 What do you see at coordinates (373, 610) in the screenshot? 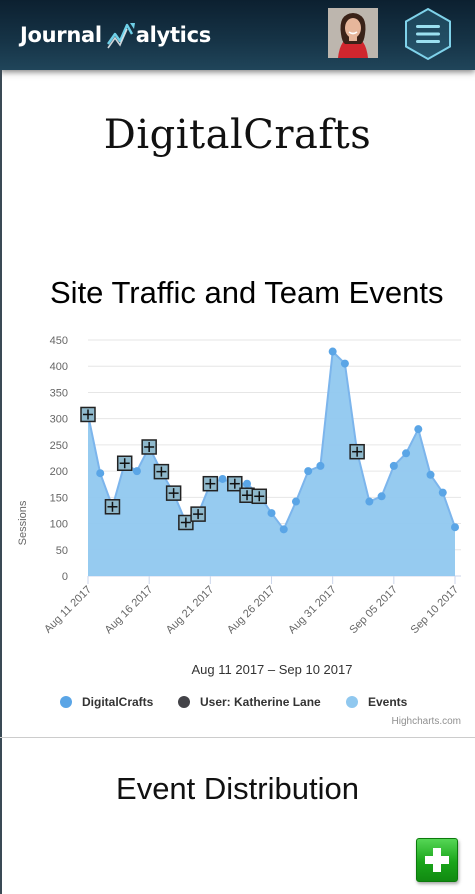
I see `x-tick-label: Sep 05 2017` at bounding box center [373, 610].